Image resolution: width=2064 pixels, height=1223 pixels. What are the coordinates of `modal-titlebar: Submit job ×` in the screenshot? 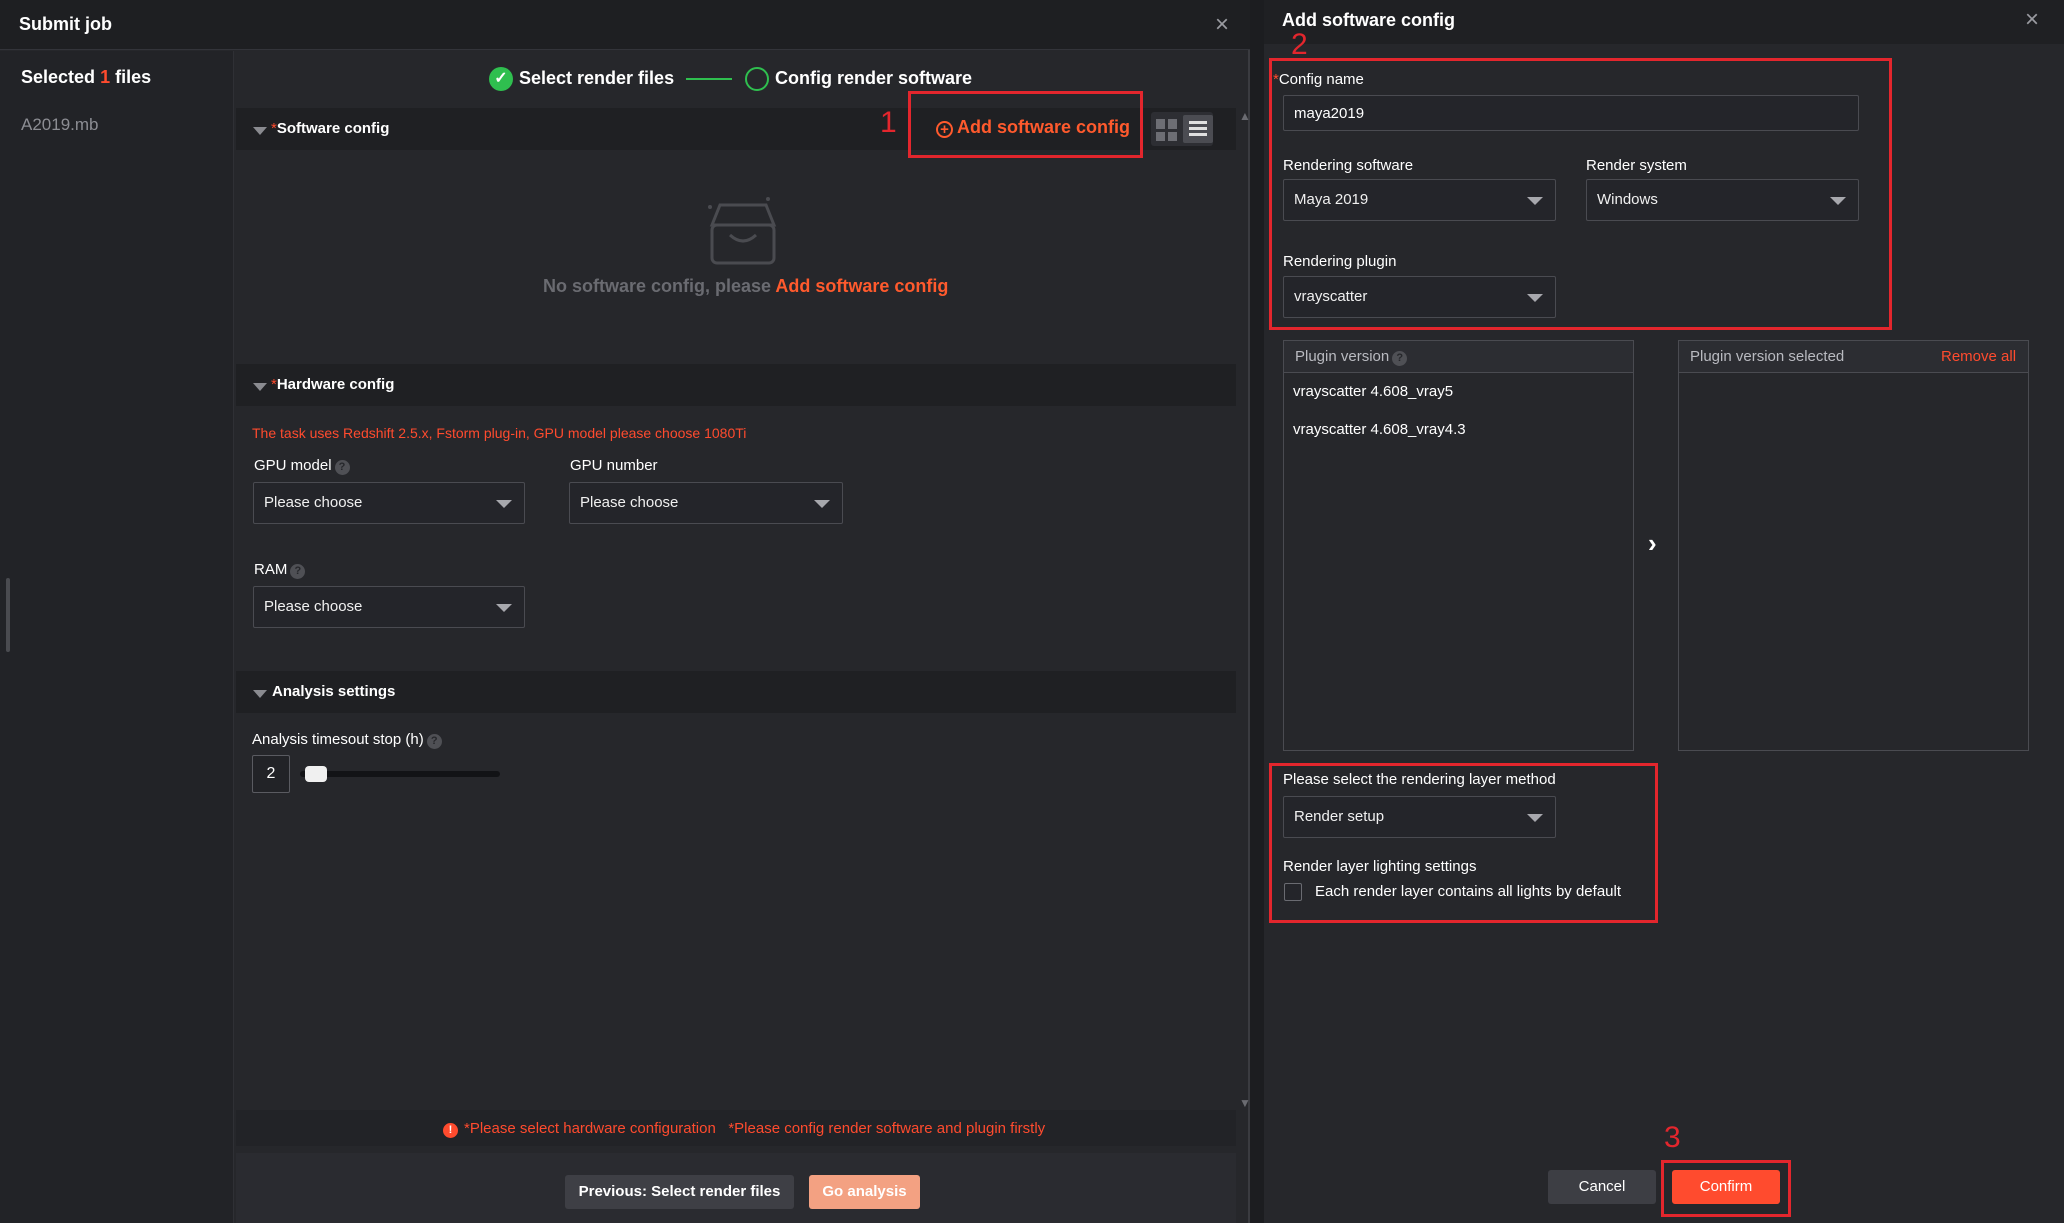 It's located at (625, 25).